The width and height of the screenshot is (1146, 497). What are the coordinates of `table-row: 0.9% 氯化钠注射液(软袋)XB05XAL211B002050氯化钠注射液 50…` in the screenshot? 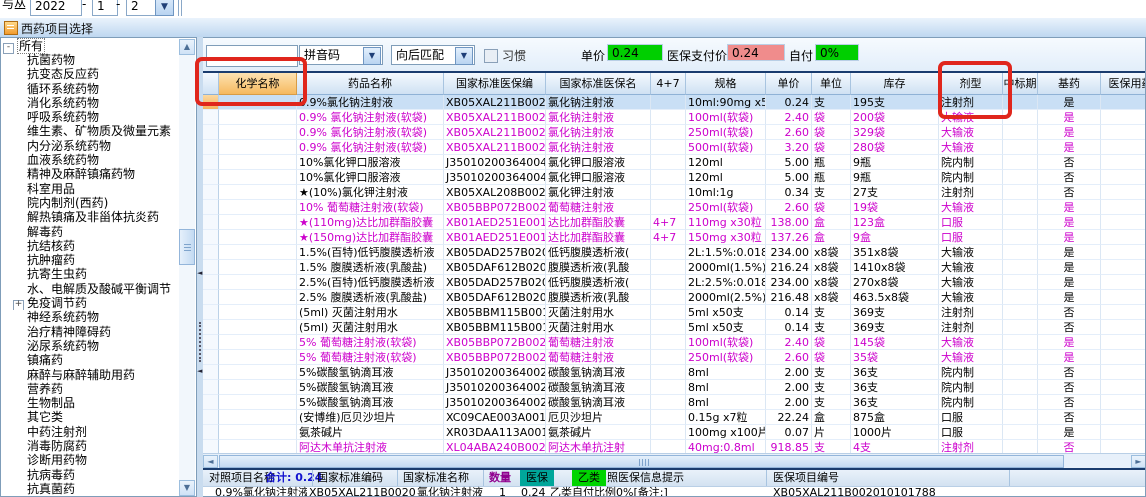 It's located at (674, 147).